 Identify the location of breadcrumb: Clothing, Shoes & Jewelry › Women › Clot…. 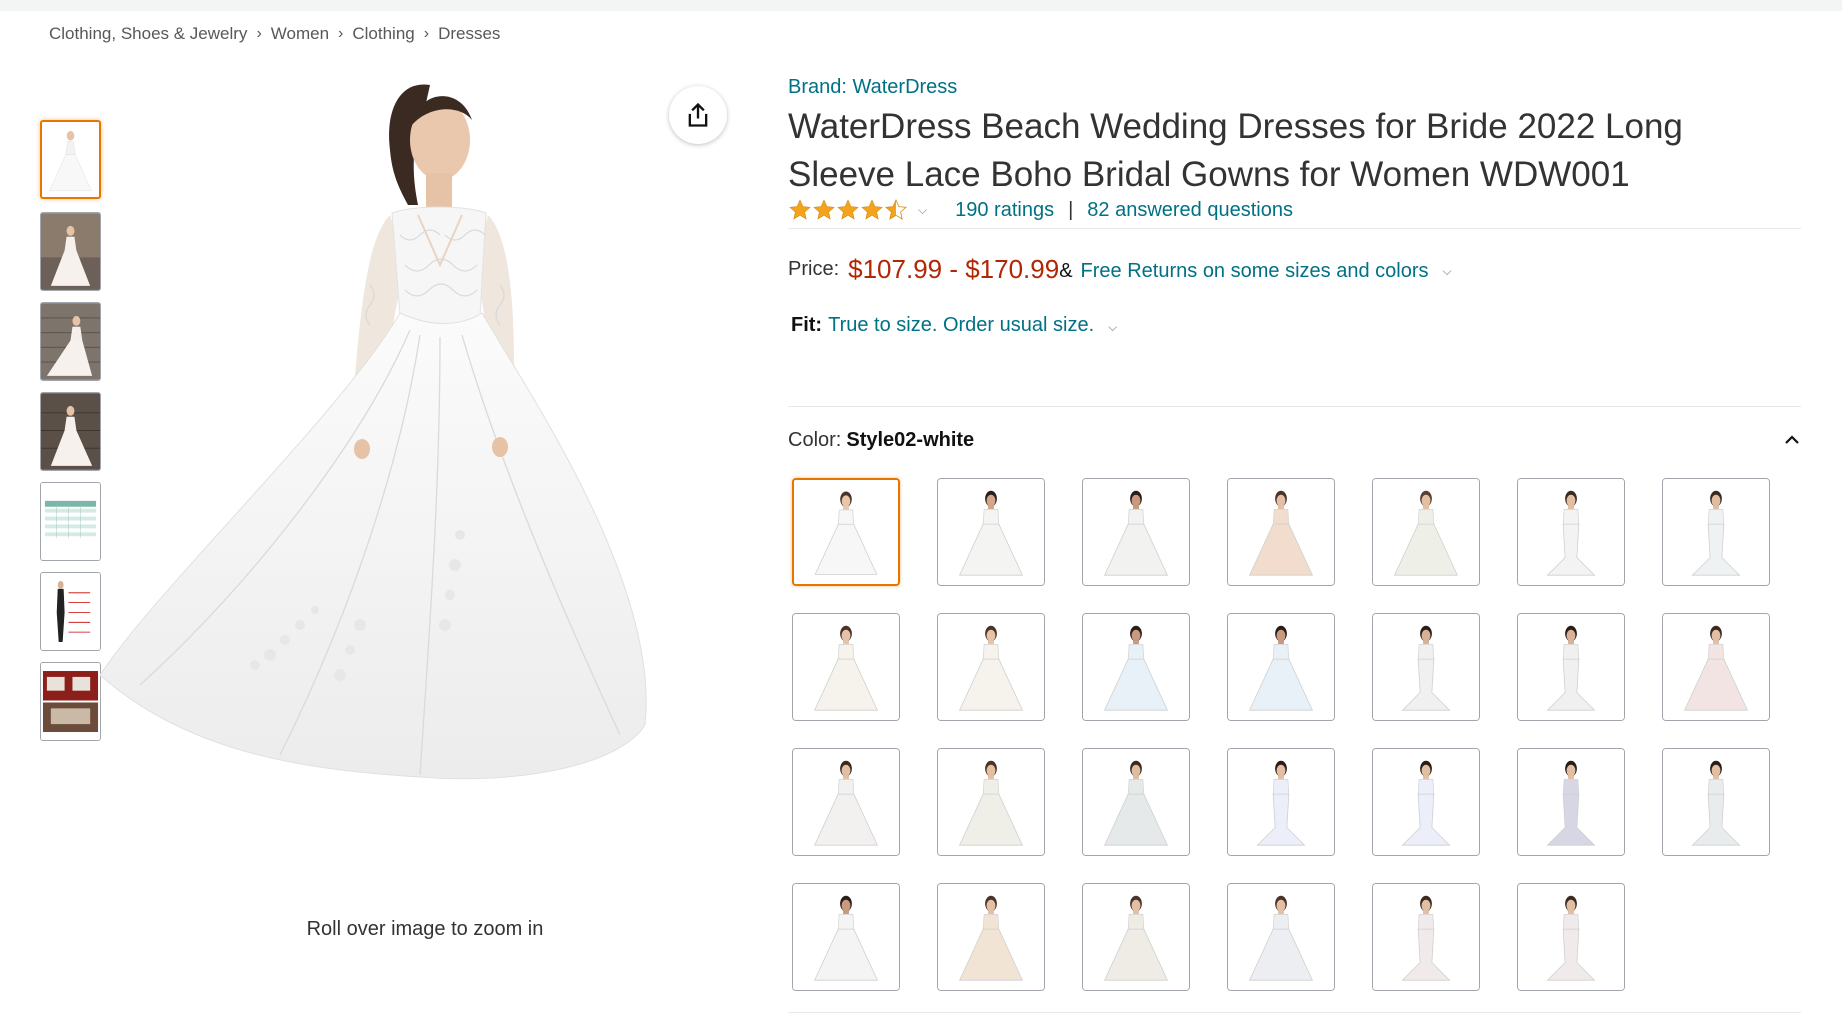
(274, 34).